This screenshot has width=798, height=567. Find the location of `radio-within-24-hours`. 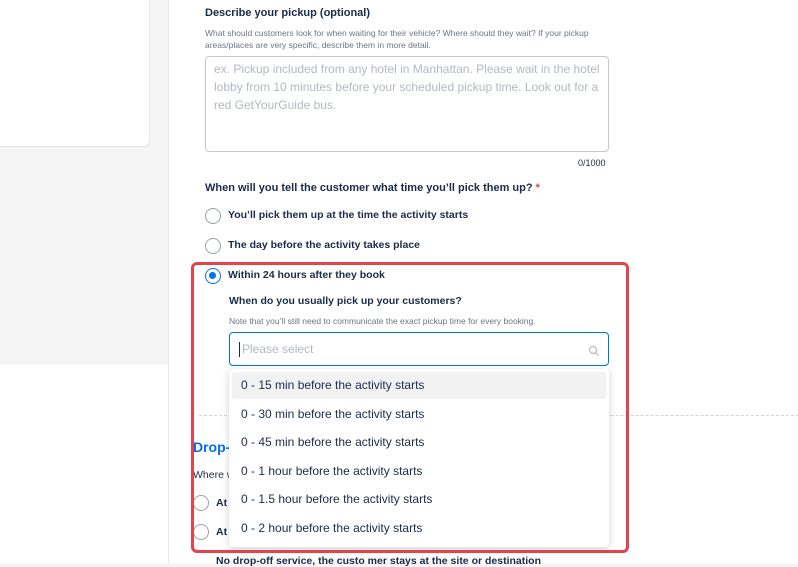

radio-within-24-hours is located at coordinates (213, 276).